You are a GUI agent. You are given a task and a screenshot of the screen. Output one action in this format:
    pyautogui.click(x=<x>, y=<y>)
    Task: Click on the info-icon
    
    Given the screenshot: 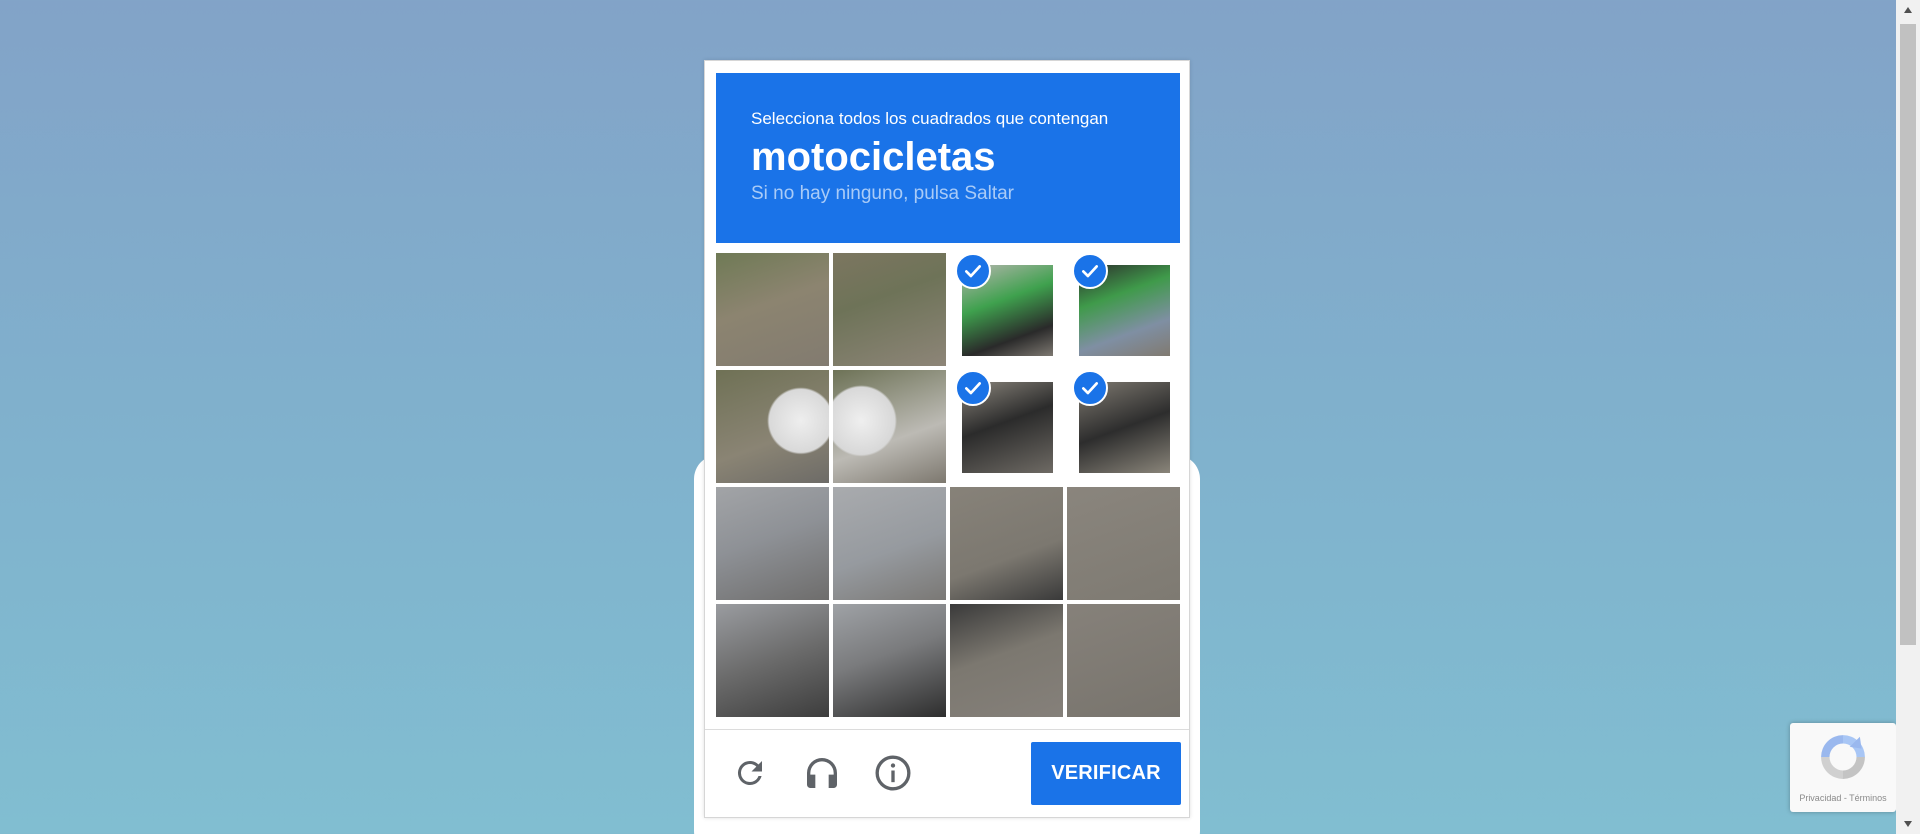 What is the action you would take?
    pyautogui.click(x=893, y=775)
    